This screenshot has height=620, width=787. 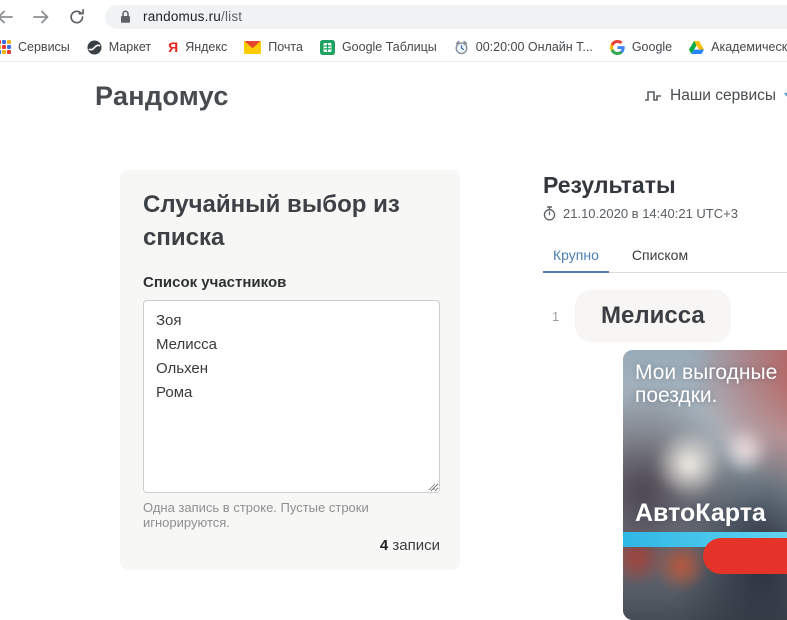 I want to click on pulse-wave-icon, so click(x=653, y=96).